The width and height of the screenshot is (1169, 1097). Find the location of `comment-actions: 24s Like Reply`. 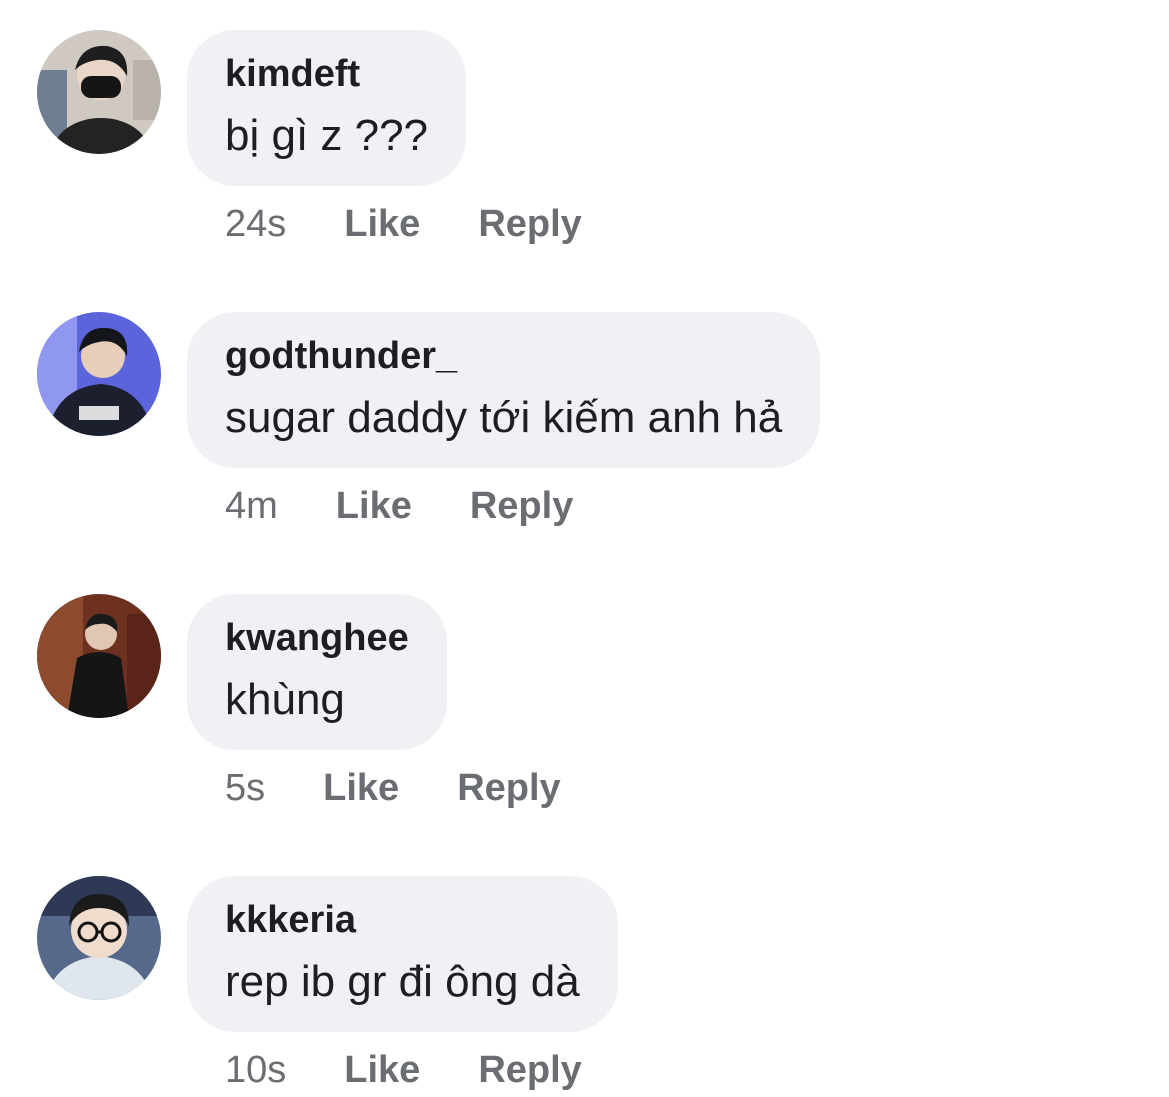

comment-actions: 24s Like Reply is located at coordinates (403, 224).